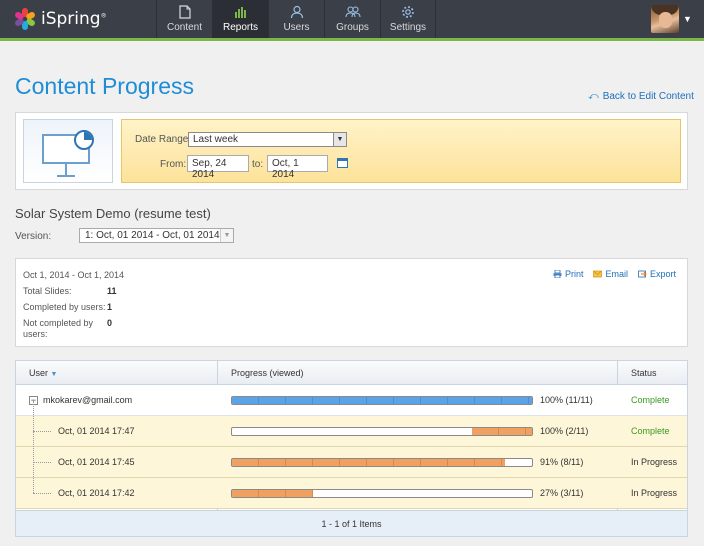  Describe the element at coordinates (562, 493) in the screenshot. I see `progress-text: 27% (3/11)` at that location.